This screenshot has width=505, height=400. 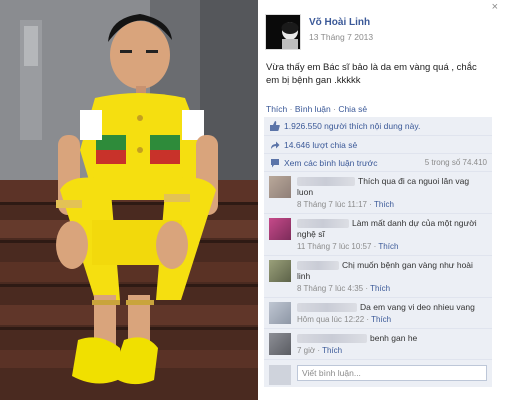 What do you see at coordinates (313, 109) in the screenshot?
I see `comment-link: Bình luận` at bounding box center [313, 109].